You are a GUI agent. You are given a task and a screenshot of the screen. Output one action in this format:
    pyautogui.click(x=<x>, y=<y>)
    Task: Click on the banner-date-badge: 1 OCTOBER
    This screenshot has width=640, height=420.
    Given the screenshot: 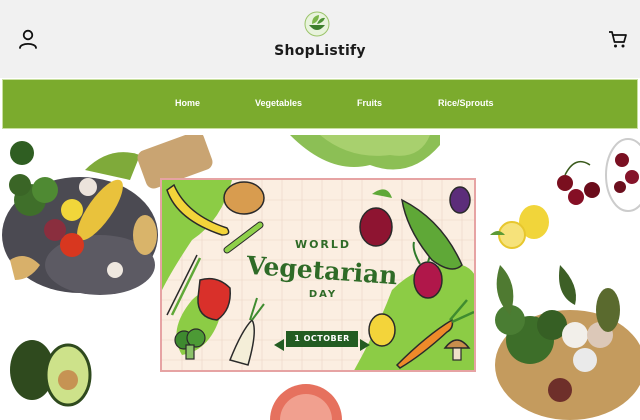 What is the action you would take?
    pyautogui.click(x=322, y=339)
    